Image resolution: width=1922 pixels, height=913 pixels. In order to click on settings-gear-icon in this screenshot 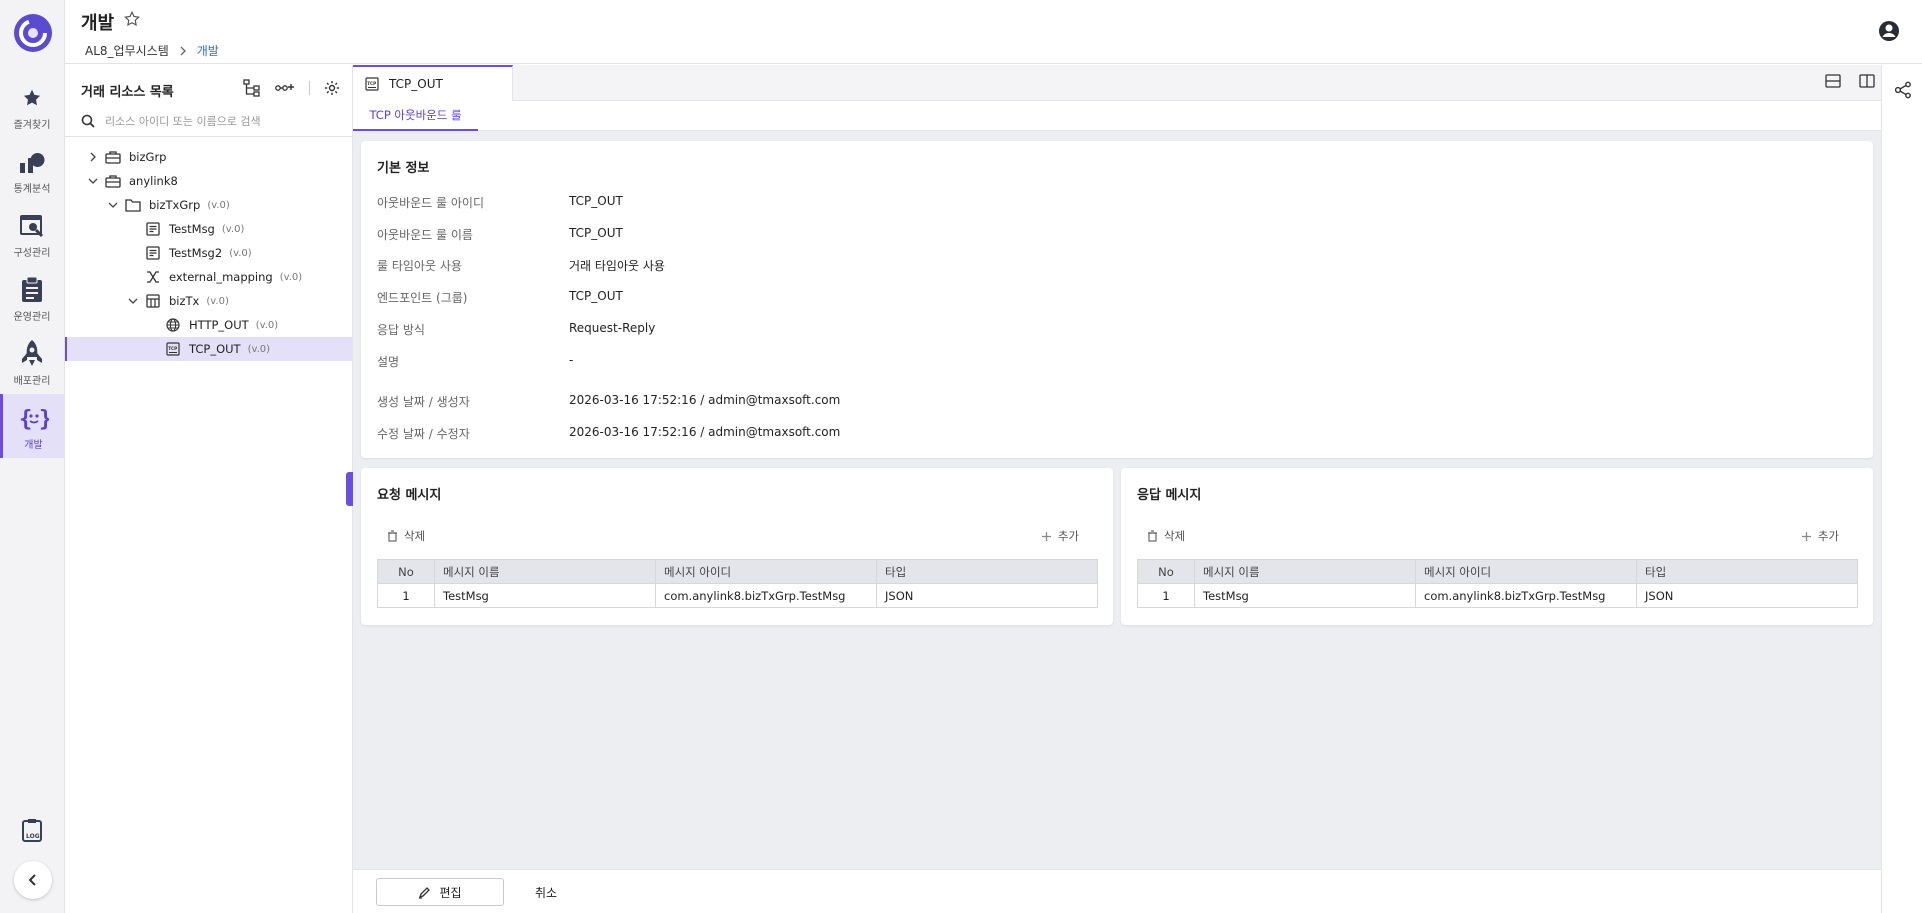, I will do `click(332, 88)`.